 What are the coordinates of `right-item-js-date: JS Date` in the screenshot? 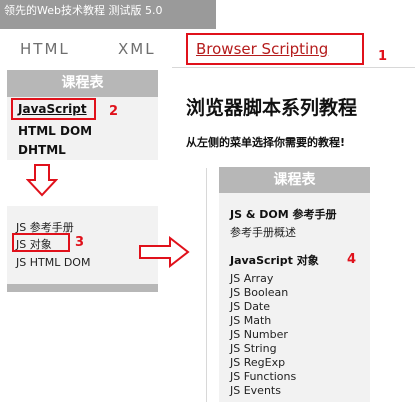 It's located at (250, 306).